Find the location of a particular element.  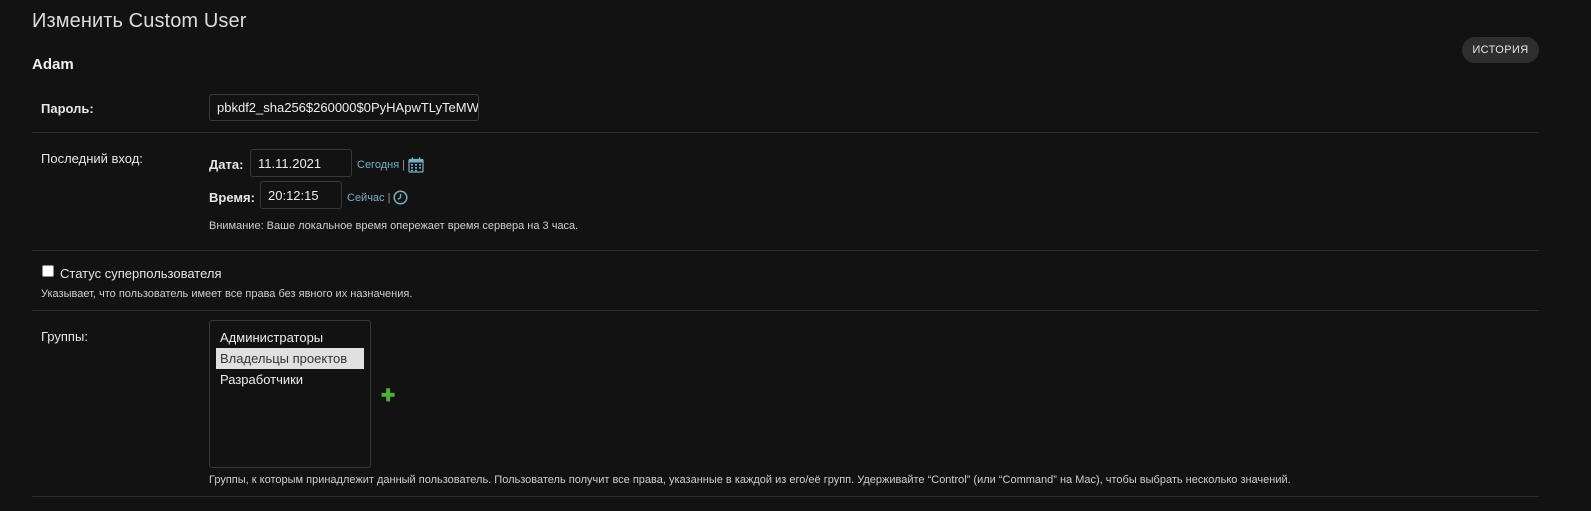

superuser-checkbox is located at coordinates (48, 271).